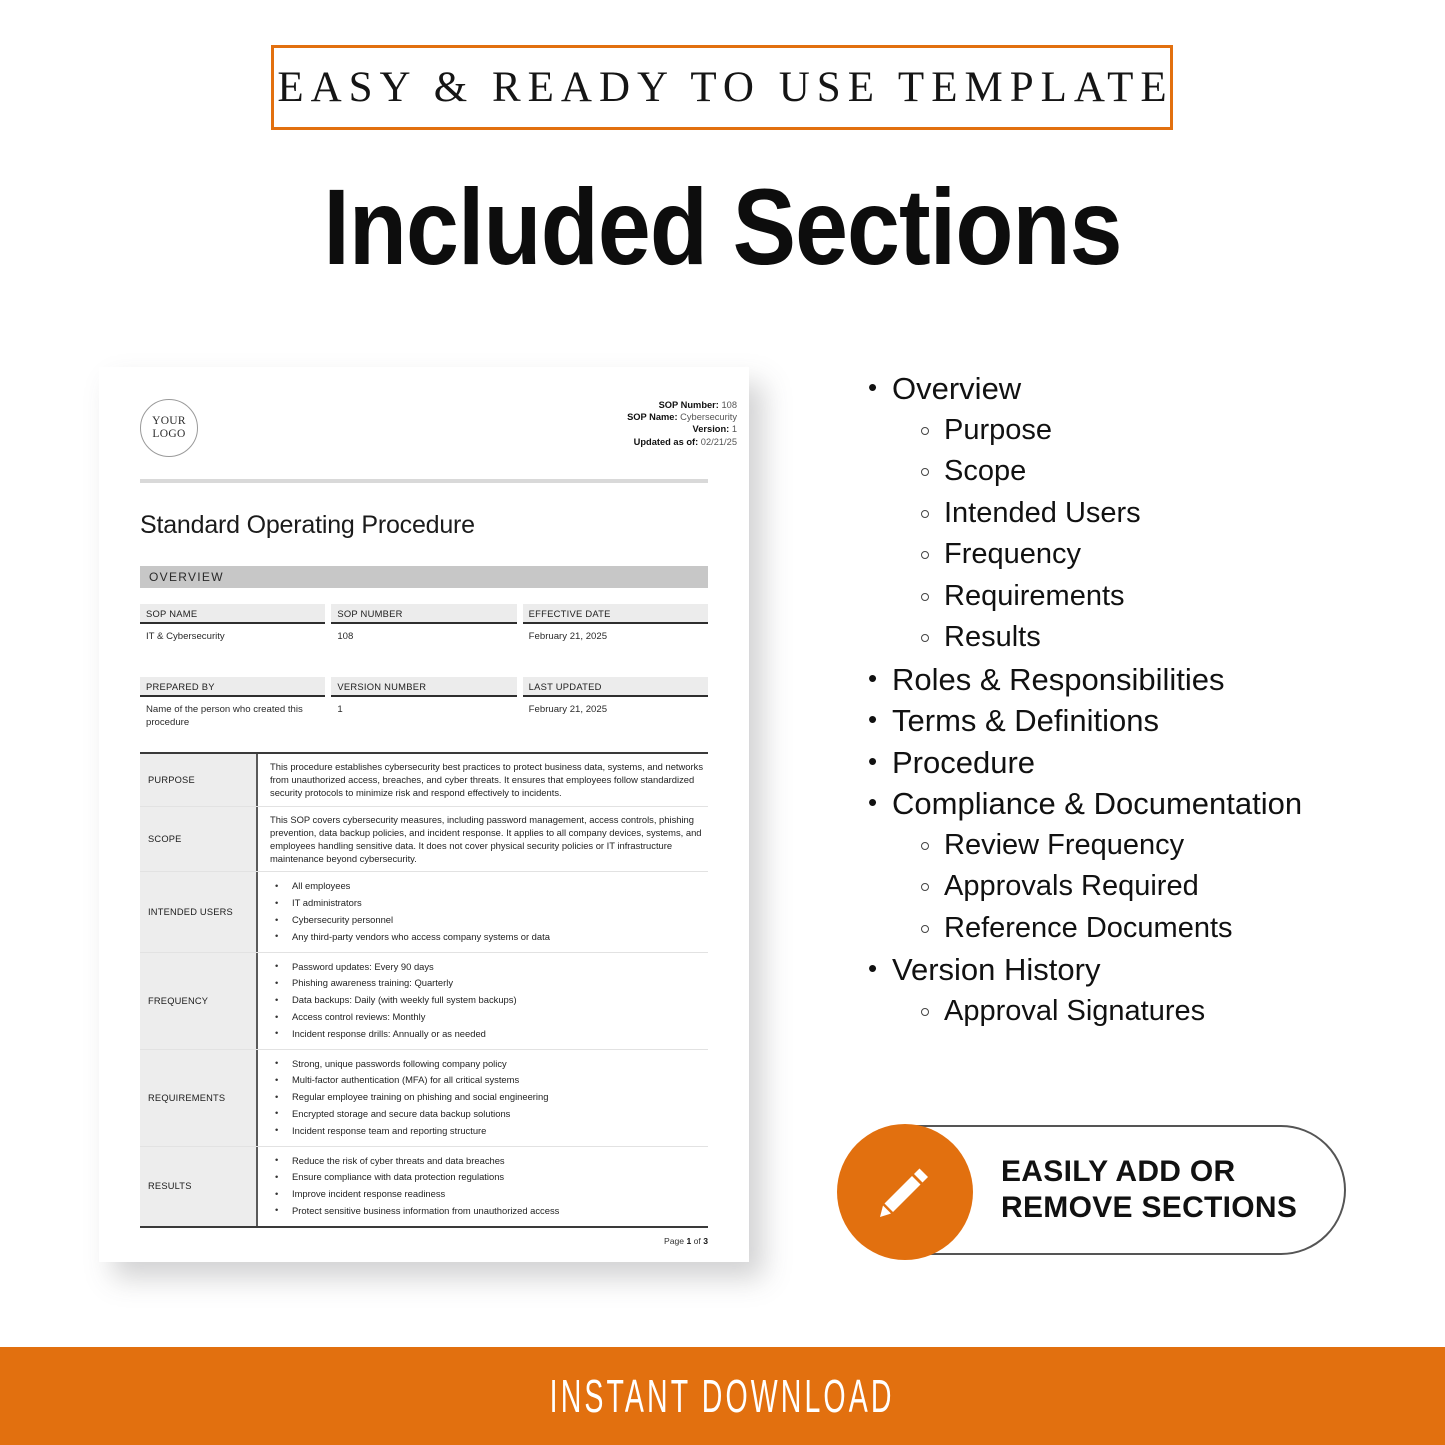  I want to click on header-divider, so click(424, 481).